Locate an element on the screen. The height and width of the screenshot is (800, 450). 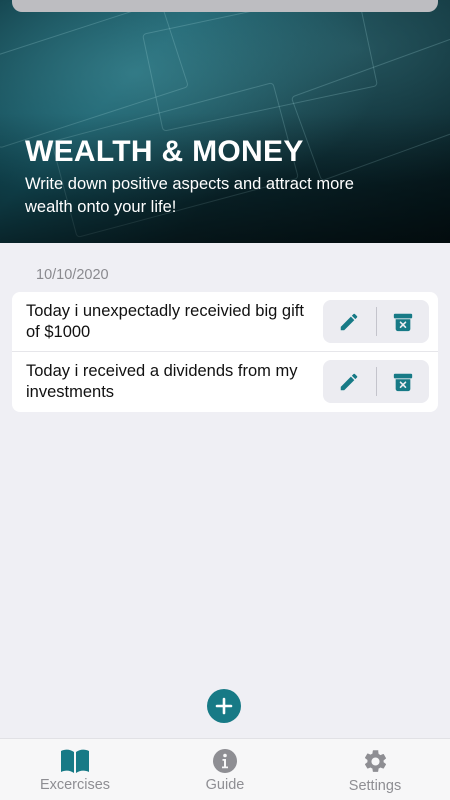
tab-settings: Settings is located at coordinates (375, 769).